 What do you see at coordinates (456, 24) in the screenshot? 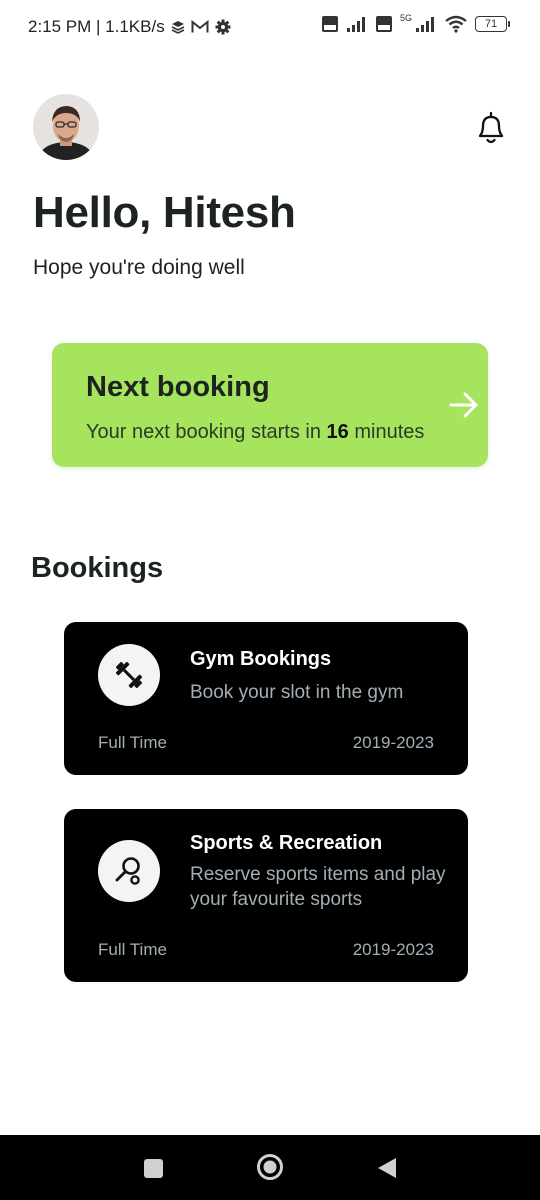
I see `wifi-icon` at bounding box center [456, 24].